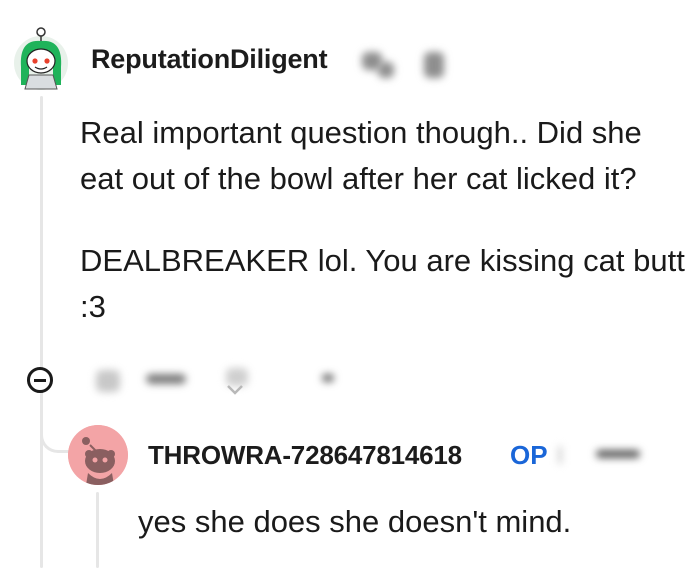 The height and width of the screenshot is (568, 700). What do you see at coordinates (235, 390) in the screenshot?
I see `chevron-down-icon` at bounding box center [235, 390].